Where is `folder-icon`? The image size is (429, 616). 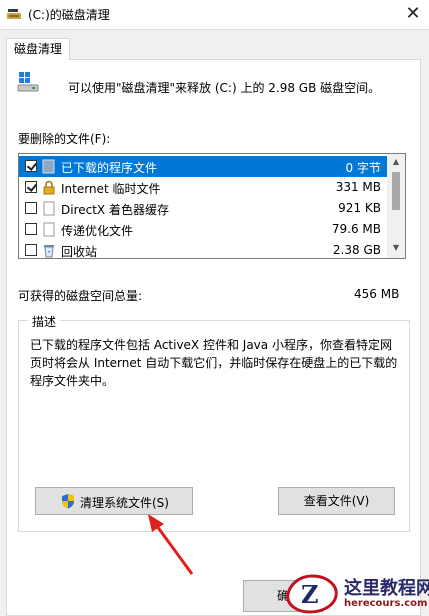 folder-icon is located at coordinates (48, 166).